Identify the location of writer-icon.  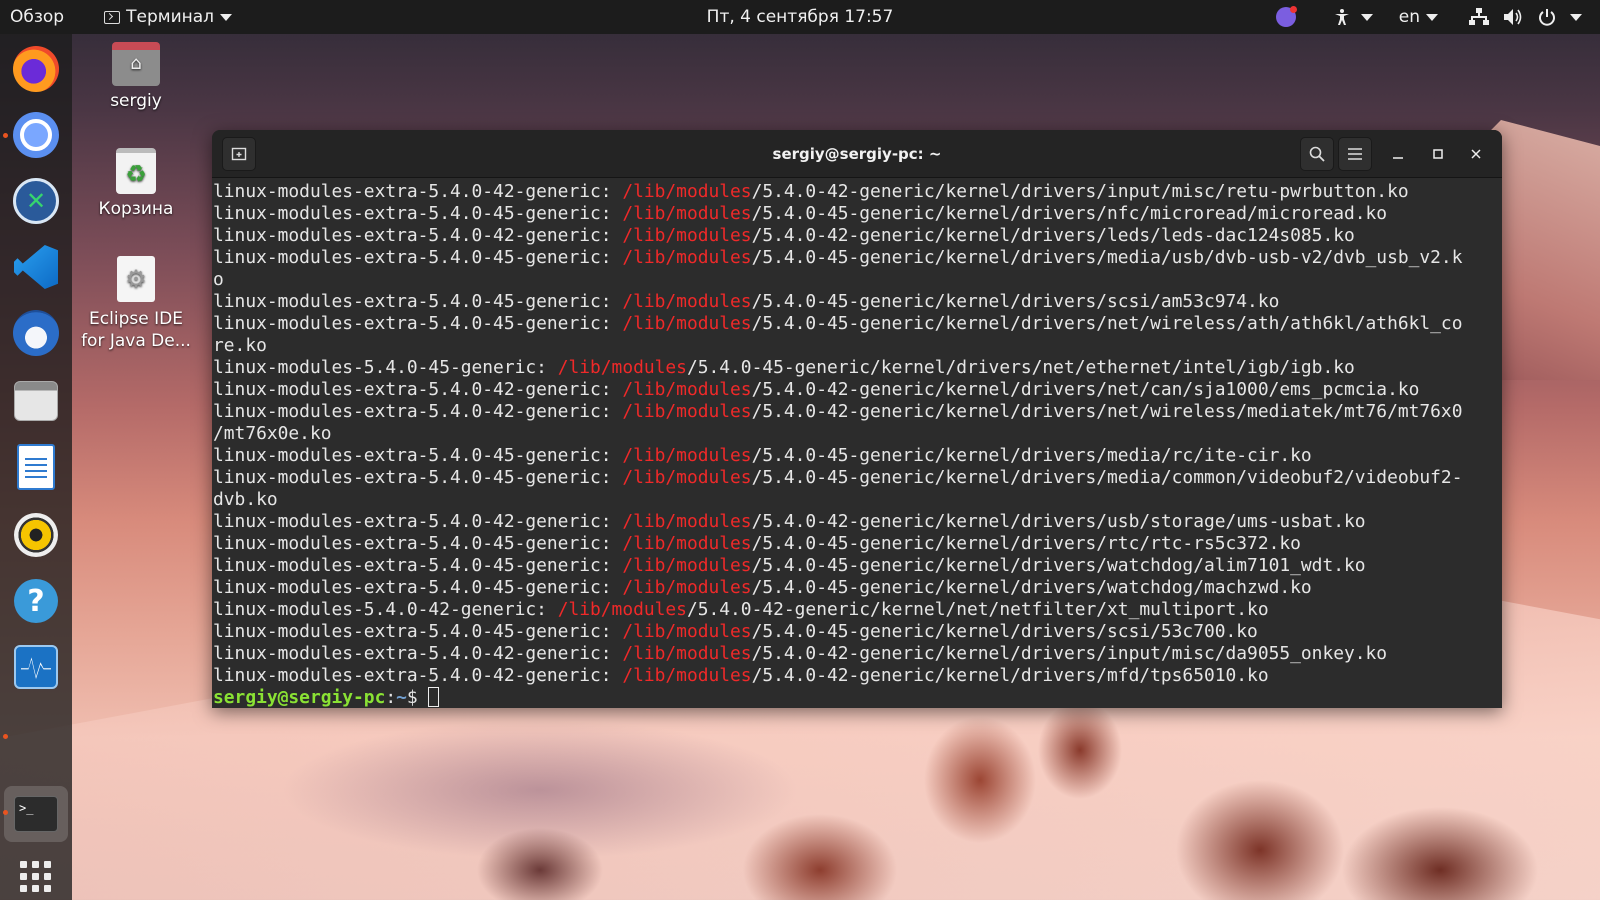
(36, 467).